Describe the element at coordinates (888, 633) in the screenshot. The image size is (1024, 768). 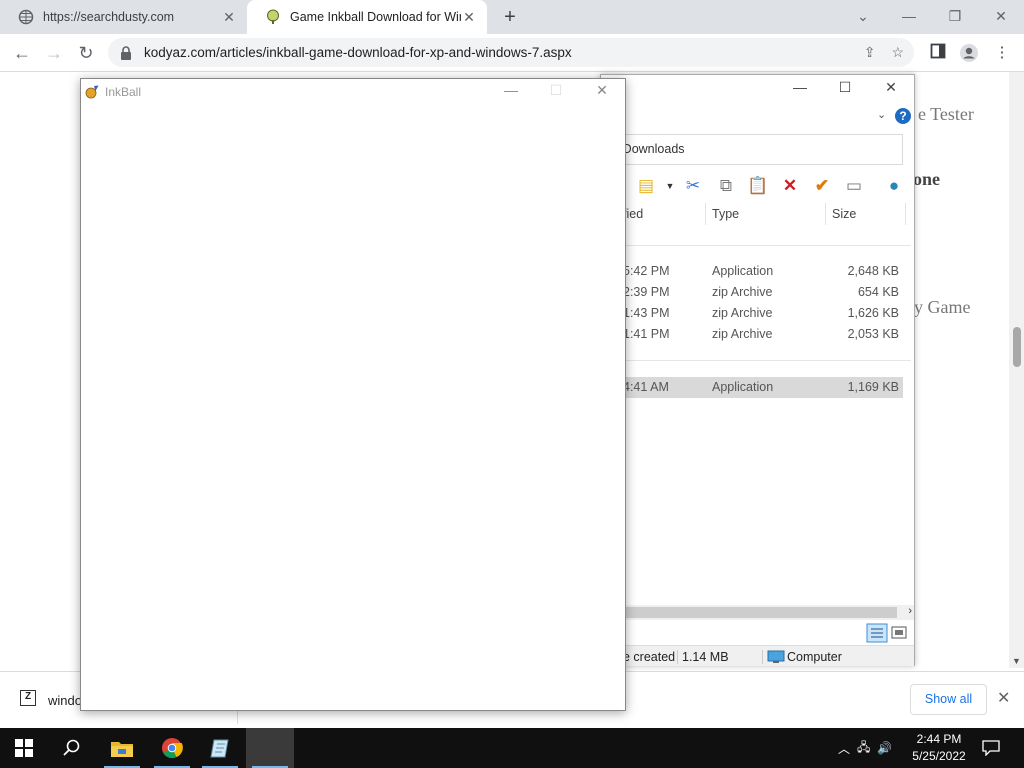
I see `view-buttons` at that location.